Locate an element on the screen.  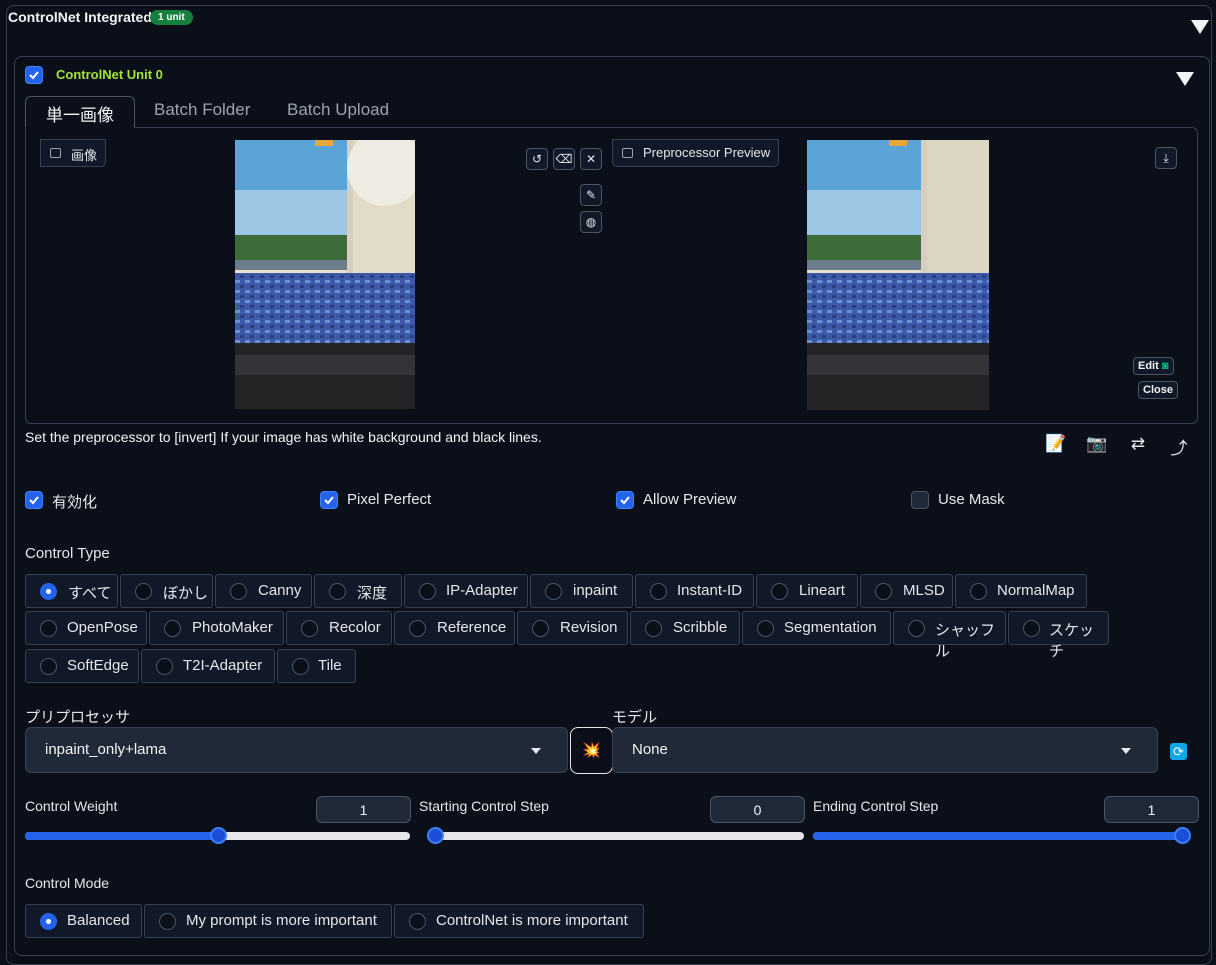
close-button: Close is located at coordinates (1158, 390).